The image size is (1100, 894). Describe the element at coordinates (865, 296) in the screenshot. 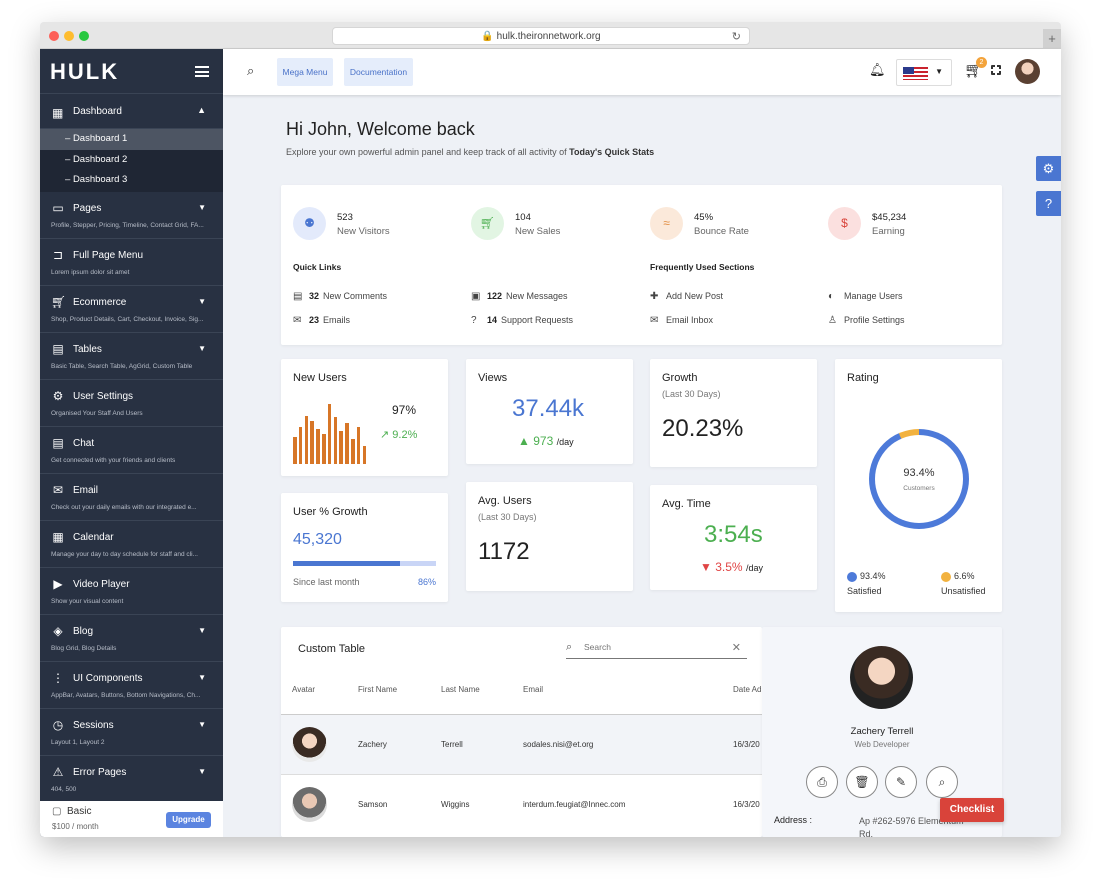

I see `section-manage-users: ◐ Manage Users` at that location.